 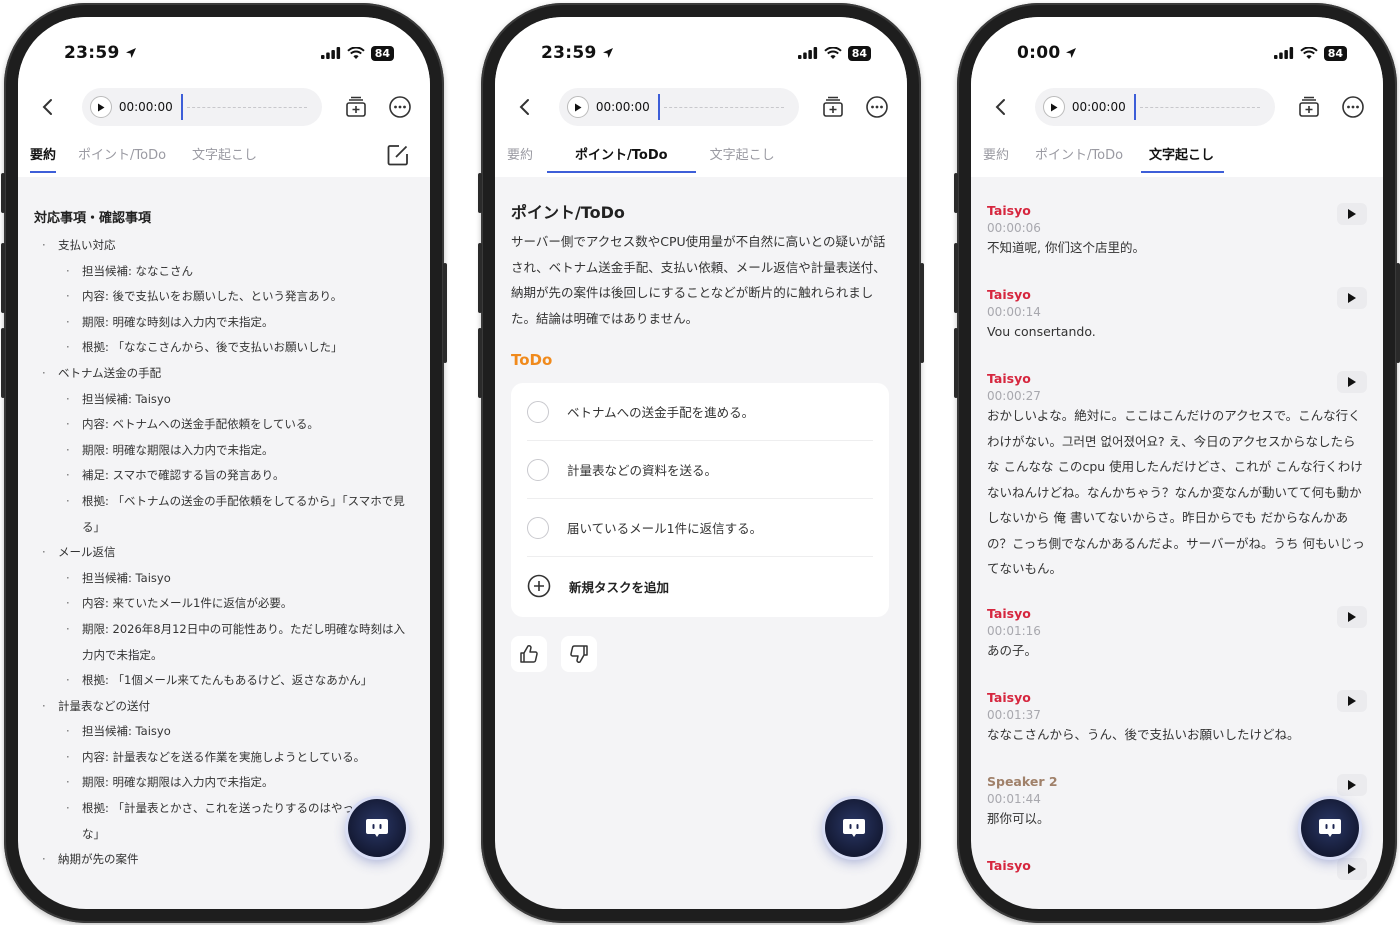 What do you see at coordinates (224, 297) in the screenshot?
I see `summary-item: 内容: 後で支払いをお願いした、という発言あり。` at bounding box center [224, 297].